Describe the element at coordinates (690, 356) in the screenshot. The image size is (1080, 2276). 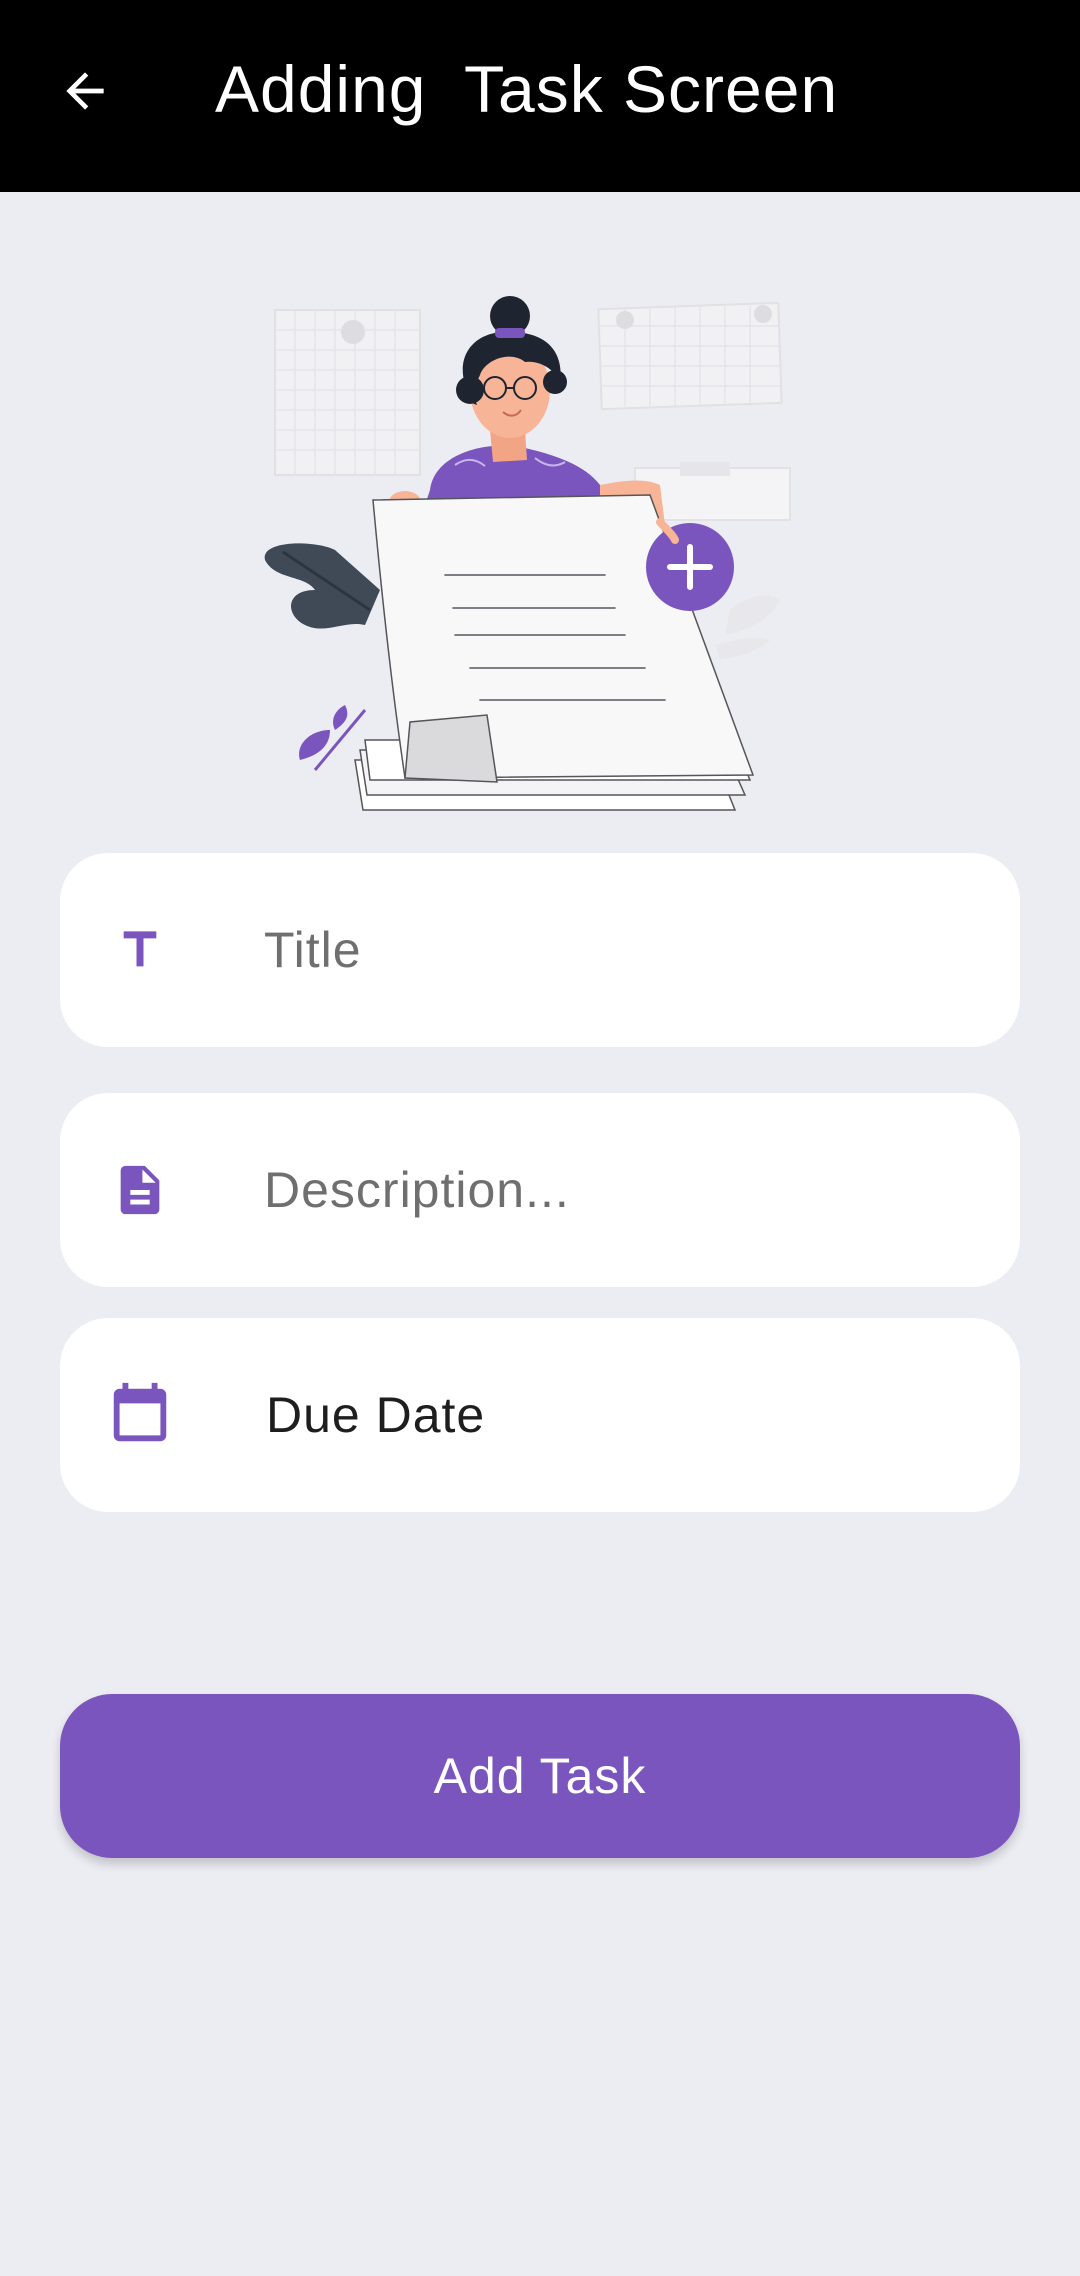
I see `grid-note-right` at that location.